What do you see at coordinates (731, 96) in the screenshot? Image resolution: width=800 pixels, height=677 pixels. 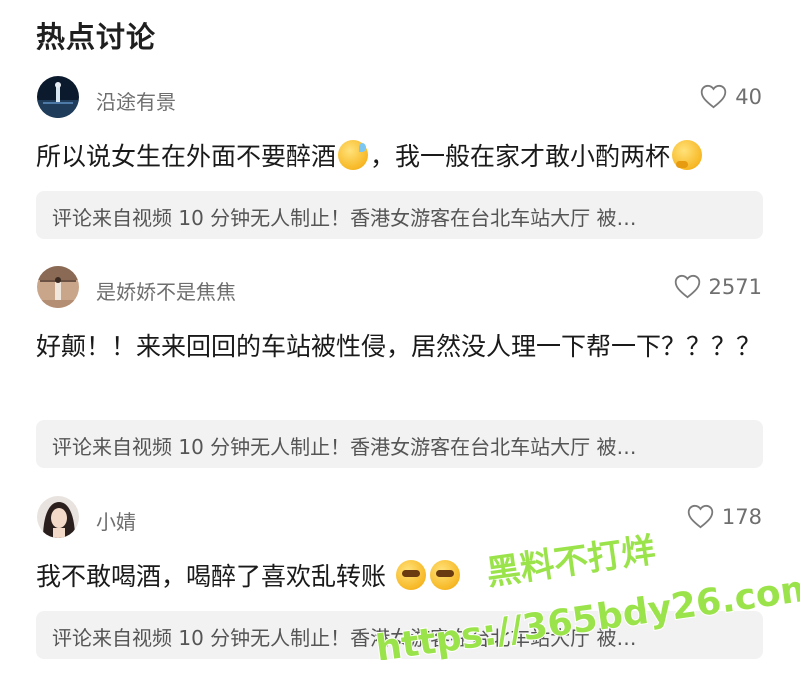 I see `like-button: 40` at bounding box center [731, 96].